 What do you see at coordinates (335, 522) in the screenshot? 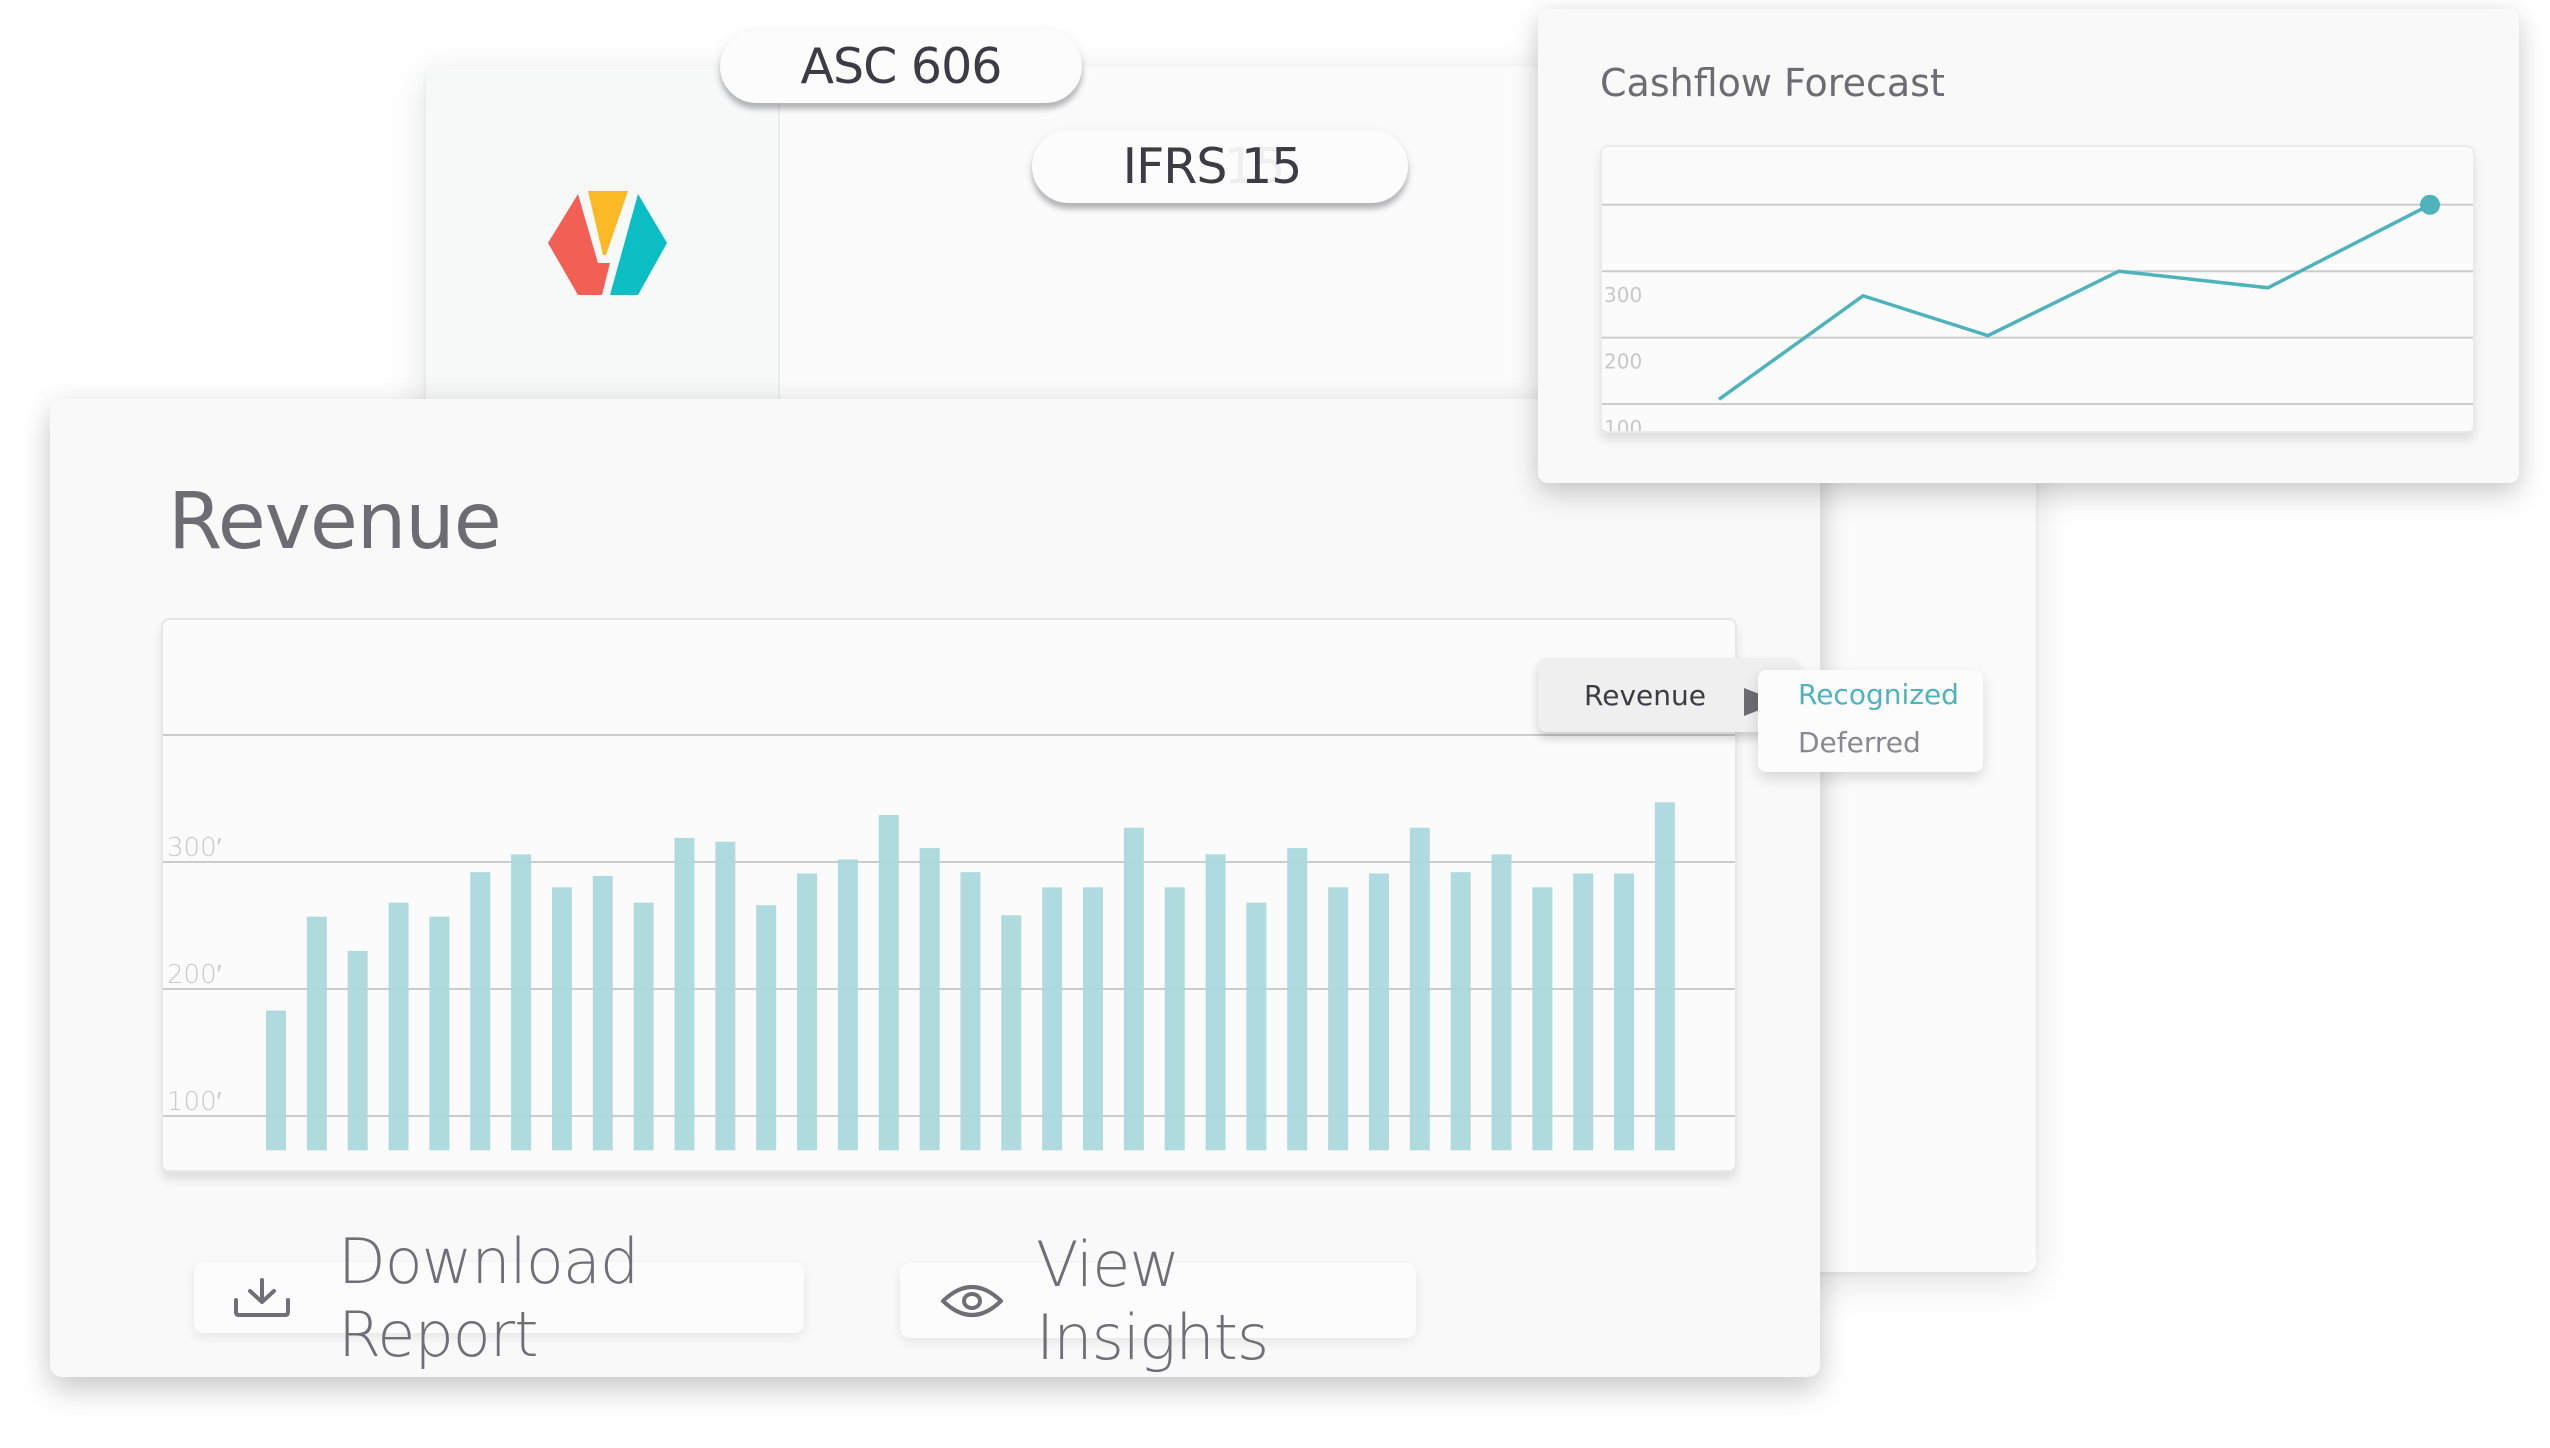
I see `revenue-title: Revenue` at bounding box center [335, 522].